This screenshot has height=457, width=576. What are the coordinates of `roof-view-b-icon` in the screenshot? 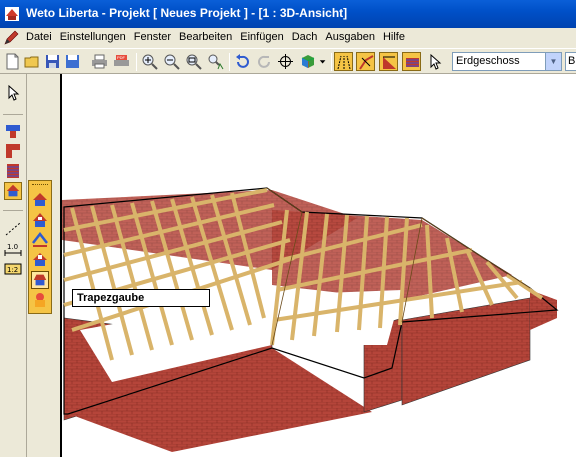 It's located at (365, 61).